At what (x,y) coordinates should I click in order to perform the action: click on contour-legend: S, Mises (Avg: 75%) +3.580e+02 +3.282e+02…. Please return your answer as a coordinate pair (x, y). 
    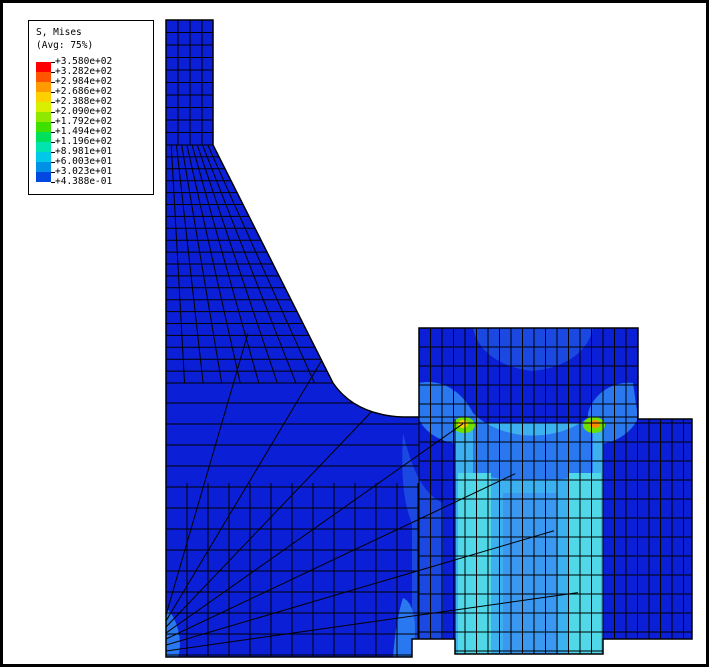
    Looking at the image, I should click on (91, 107).